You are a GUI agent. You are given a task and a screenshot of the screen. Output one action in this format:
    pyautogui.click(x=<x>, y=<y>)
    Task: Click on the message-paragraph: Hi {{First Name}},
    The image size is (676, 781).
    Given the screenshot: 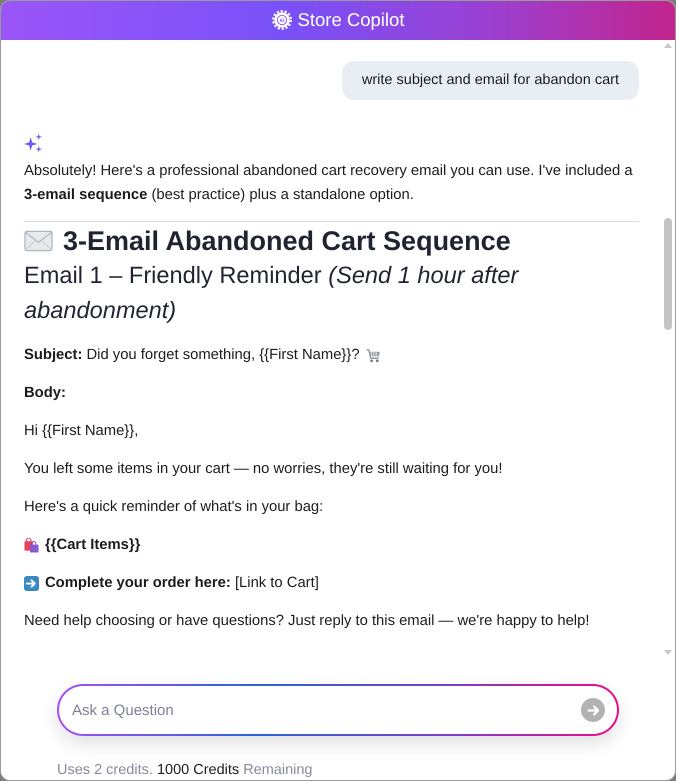 What is the action you would take?
    pyautogui.click(x=82, y=431)
    